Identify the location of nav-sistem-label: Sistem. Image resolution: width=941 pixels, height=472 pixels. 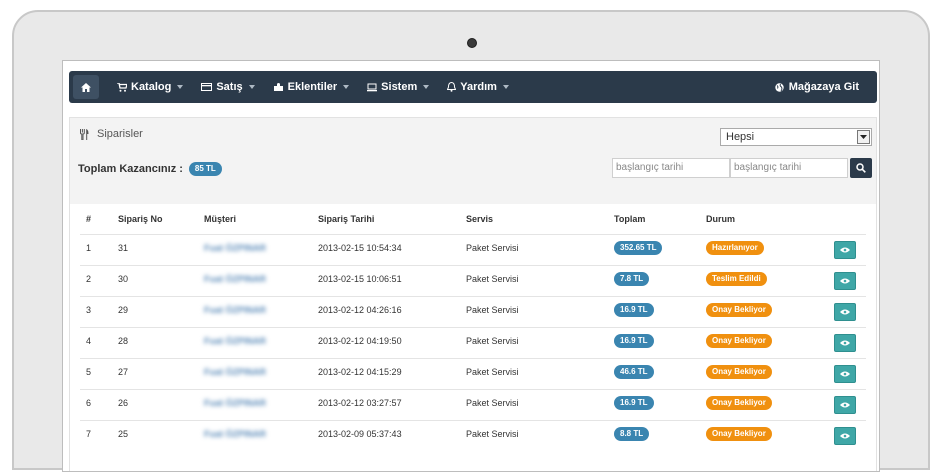
(399, 87).